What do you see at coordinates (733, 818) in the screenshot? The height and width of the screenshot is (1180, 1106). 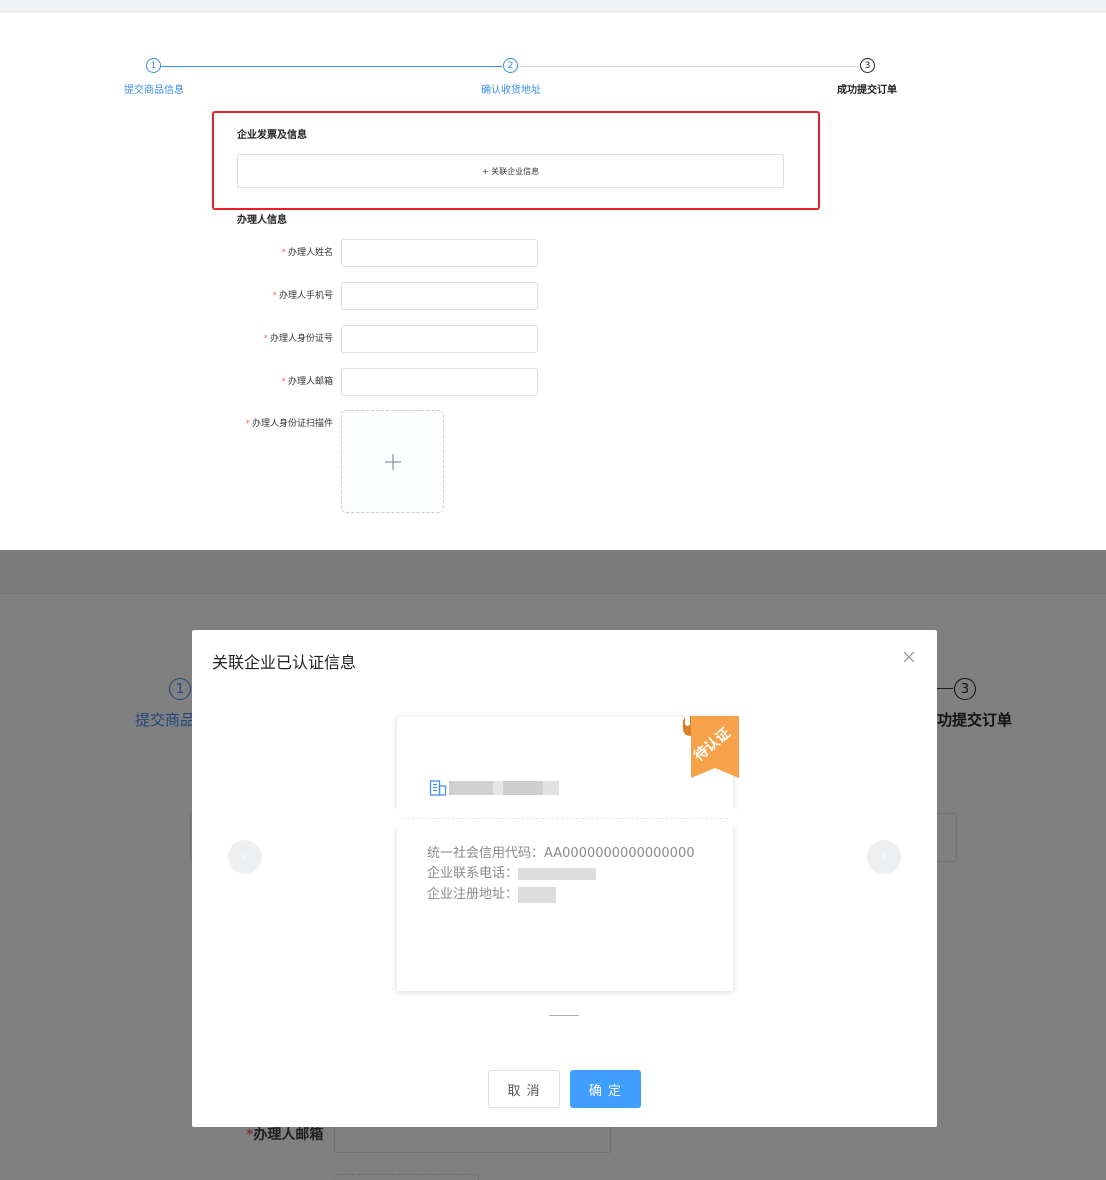 I see `card-notch-right` at bounding box center [733, 818].